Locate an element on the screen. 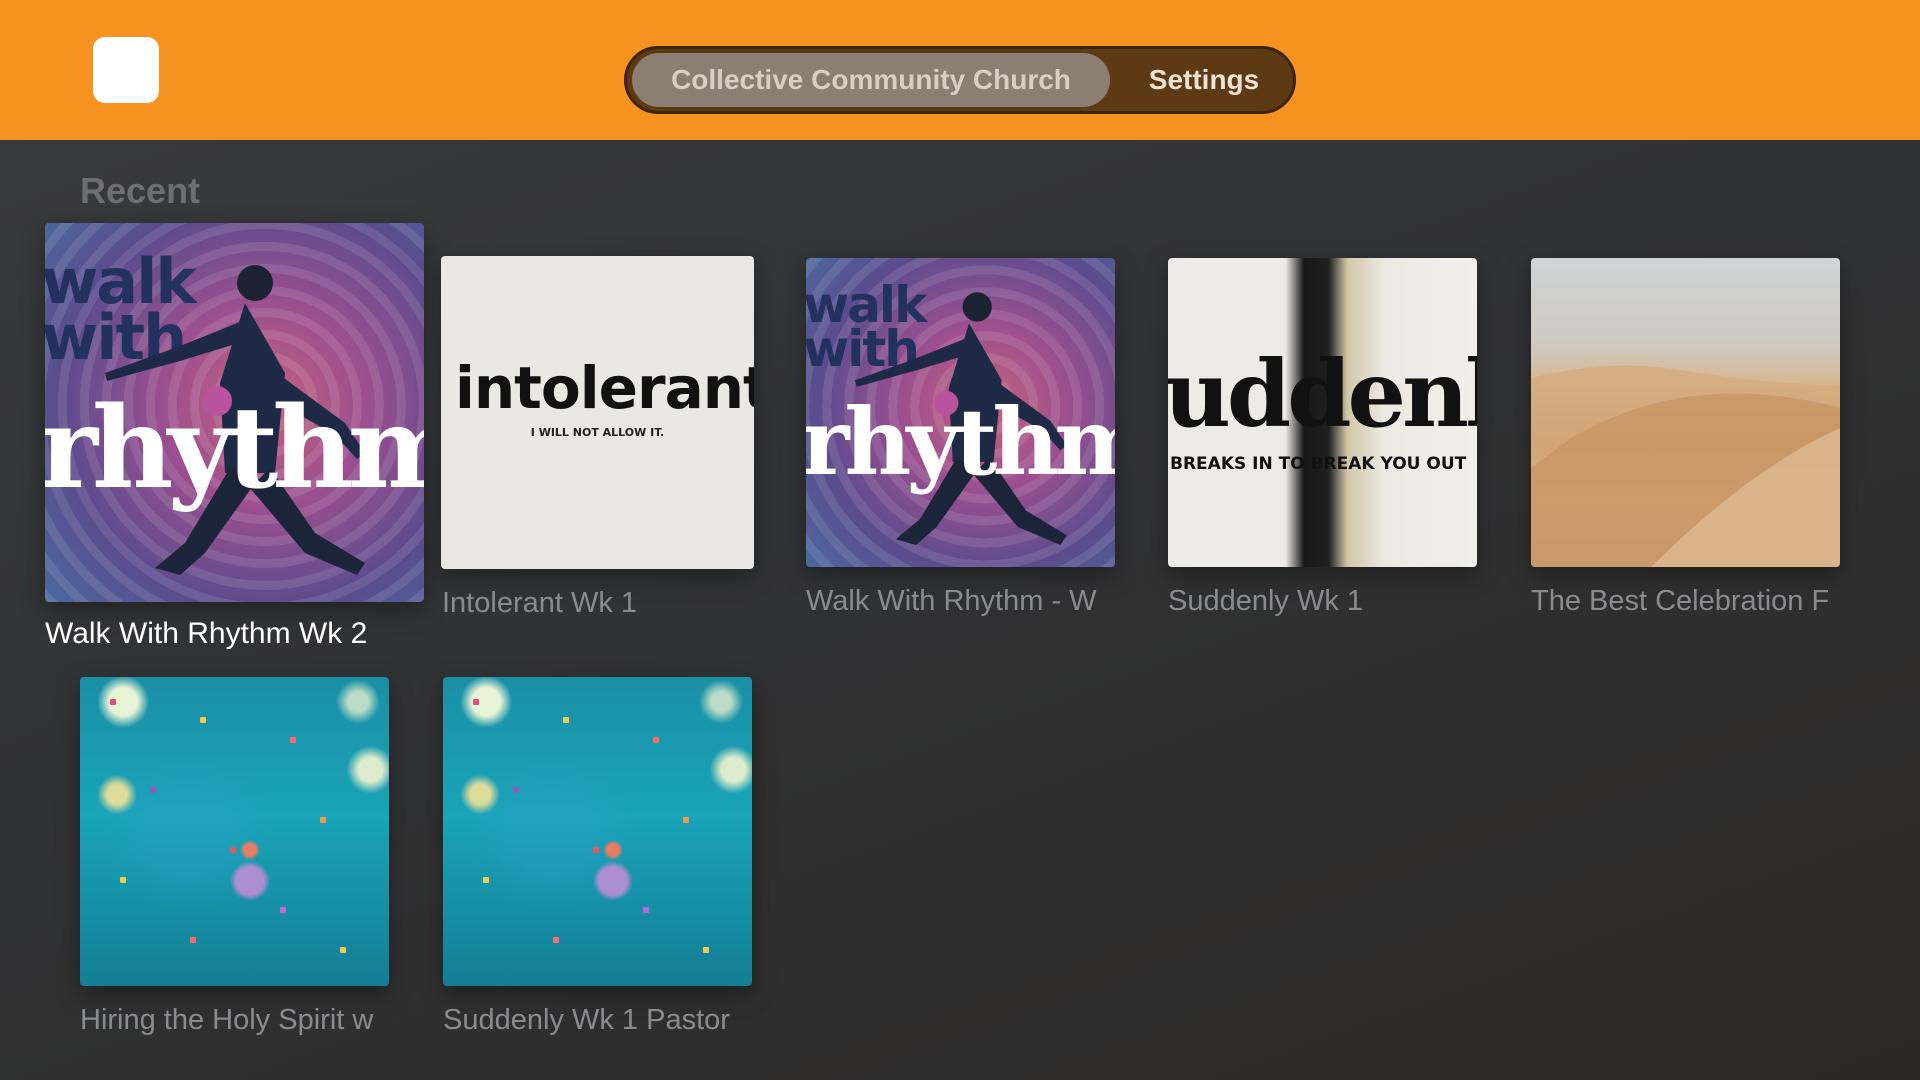 The height and width of the screenshot is (1080, 1920). artwork-desert is located at coordinates (1685, 412).